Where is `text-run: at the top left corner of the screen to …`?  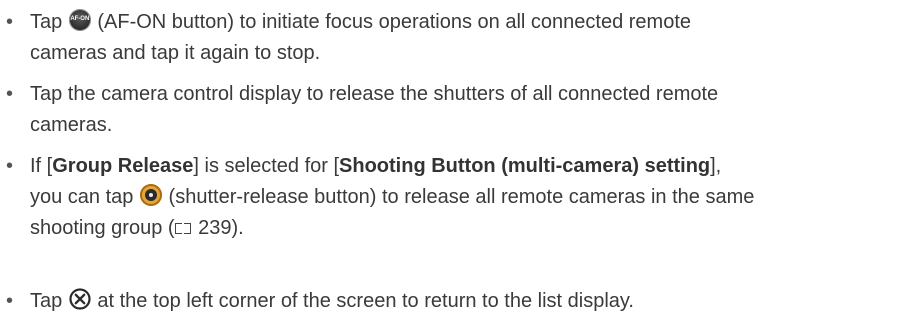 text-run: at the top left corner of the screen to … is located at coordinates (365, 301).